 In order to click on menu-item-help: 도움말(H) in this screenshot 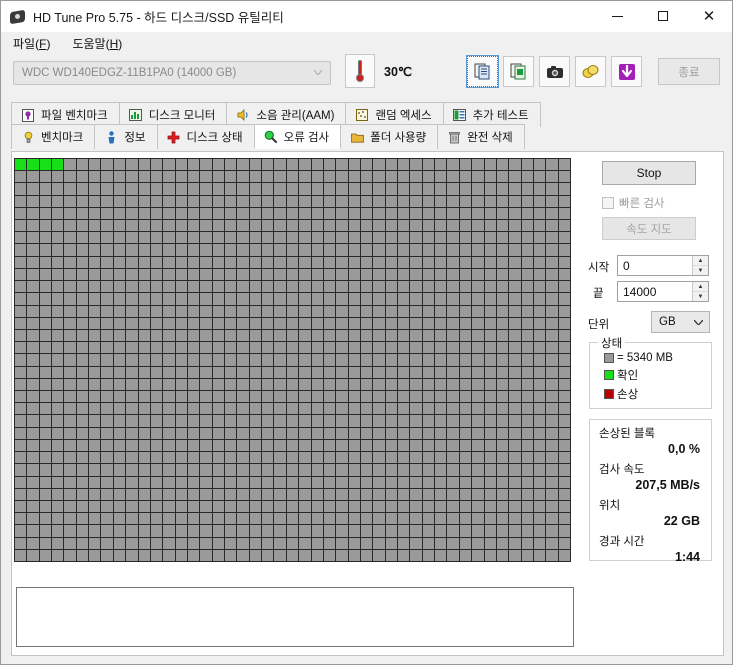, I will do `click(97, 43)`.